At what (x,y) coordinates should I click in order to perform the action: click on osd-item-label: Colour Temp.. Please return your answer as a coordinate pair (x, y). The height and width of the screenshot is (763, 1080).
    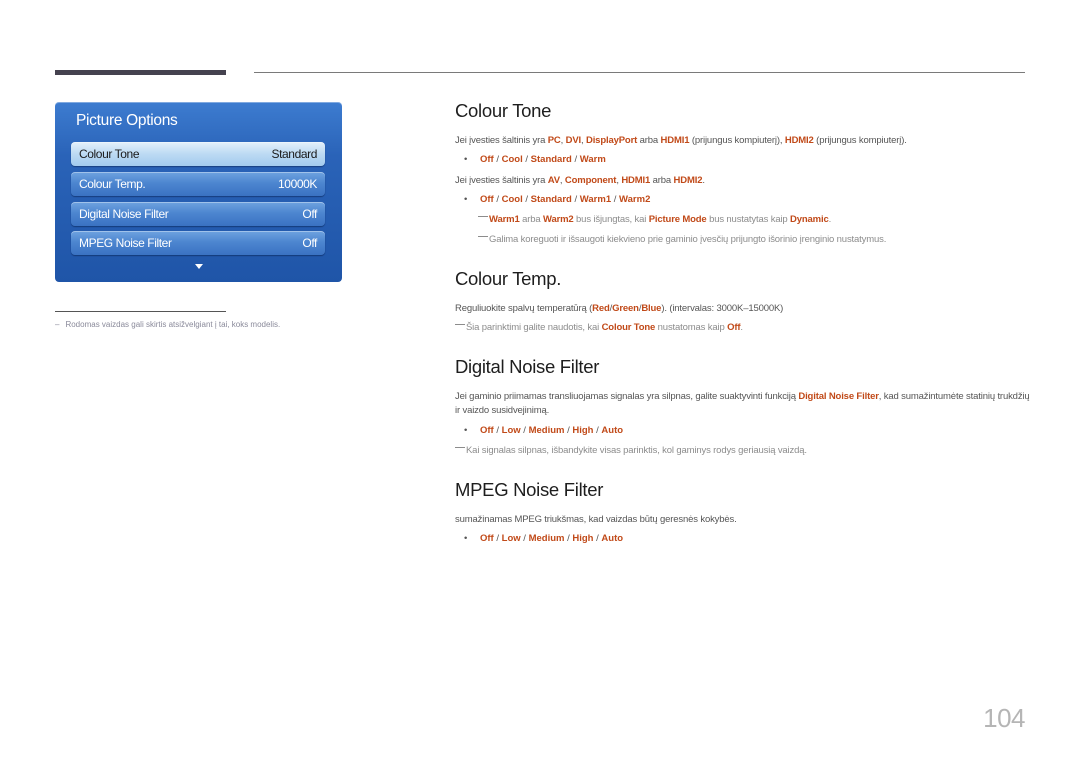
    Looking at the image, I should click on (112, 184).